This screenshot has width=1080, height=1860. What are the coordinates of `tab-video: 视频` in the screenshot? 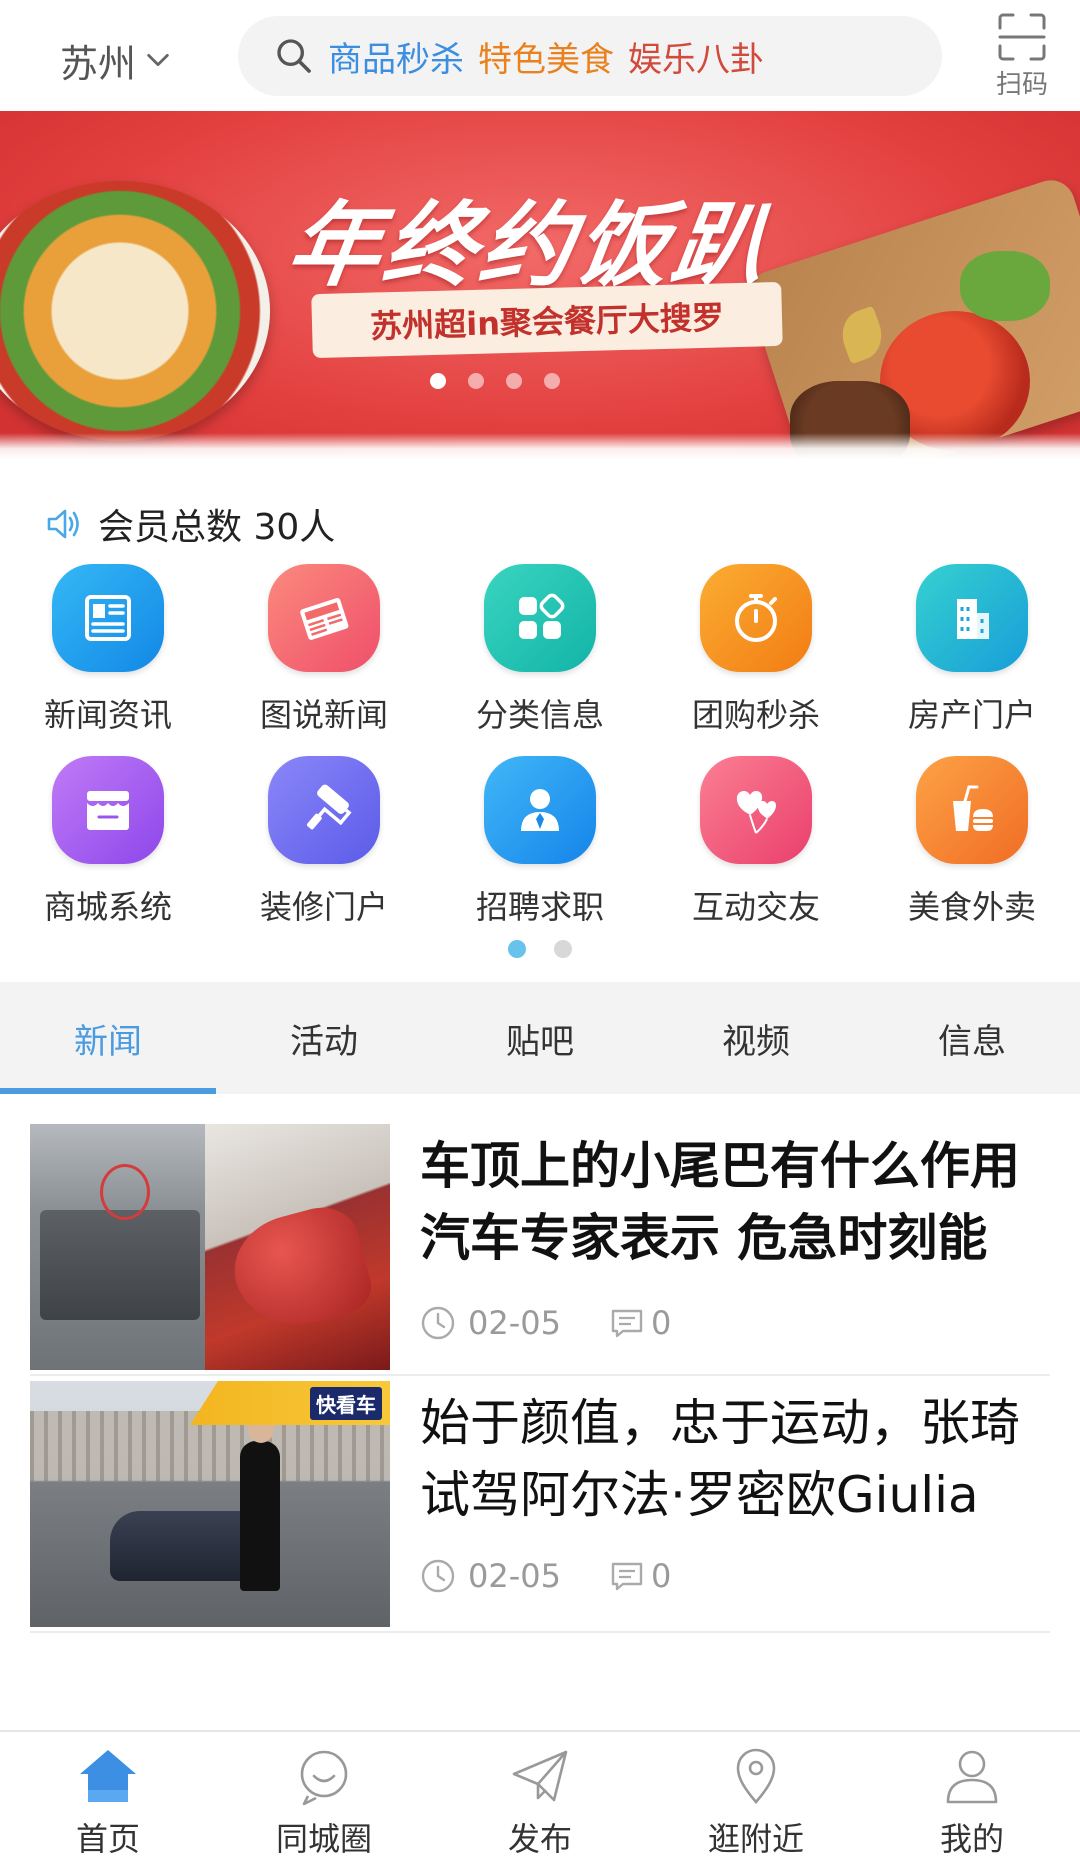 It's located at (756, 1038).